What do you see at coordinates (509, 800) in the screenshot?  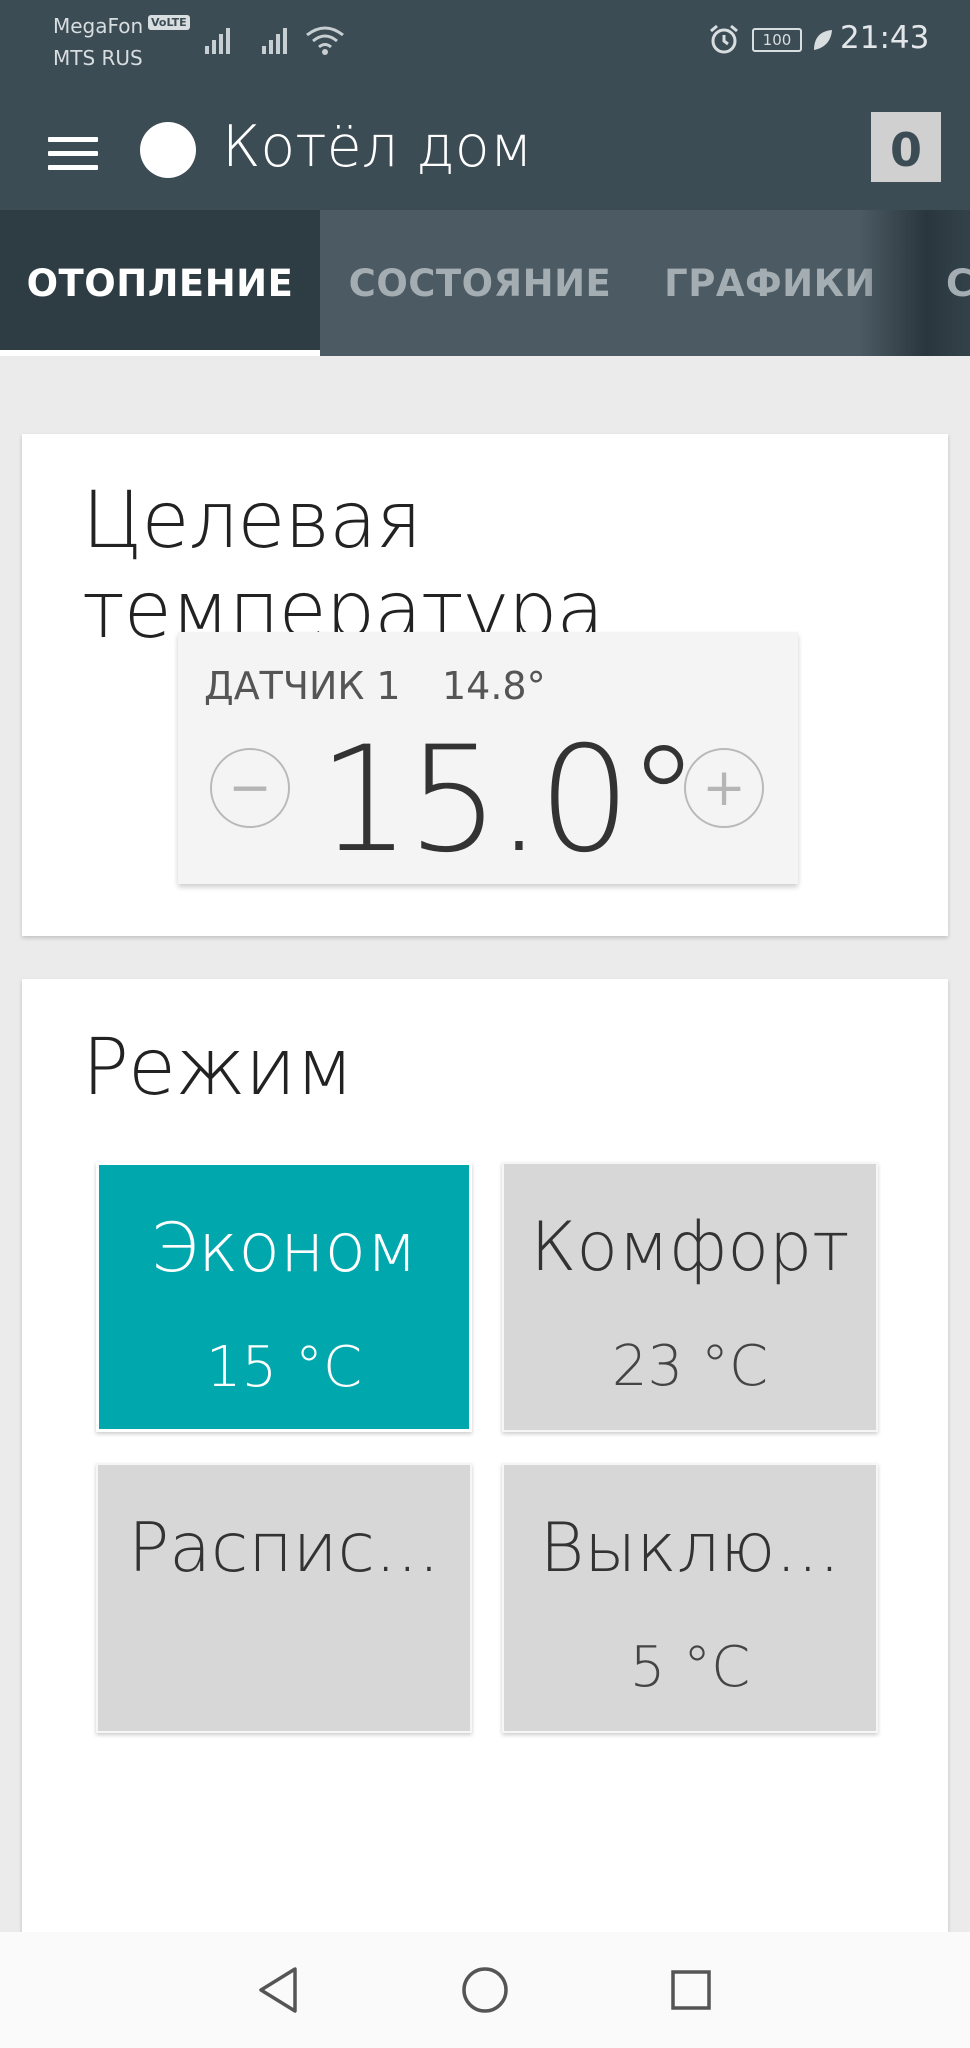 I see `target-temperature-value: 15.0°` at bounding box center [509, 800].